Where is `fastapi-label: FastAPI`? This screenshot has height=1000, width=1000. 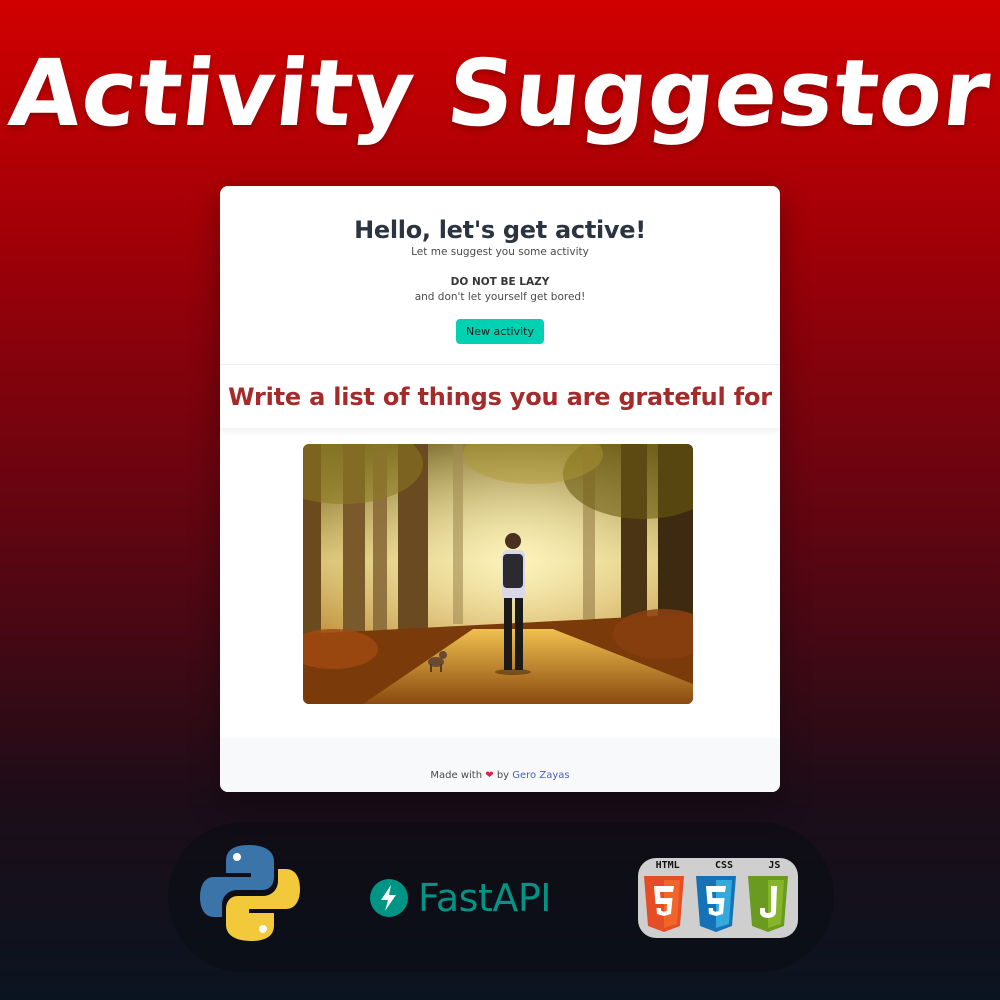
fastapi-label: FastAPI is located at coordinates (484, 898).